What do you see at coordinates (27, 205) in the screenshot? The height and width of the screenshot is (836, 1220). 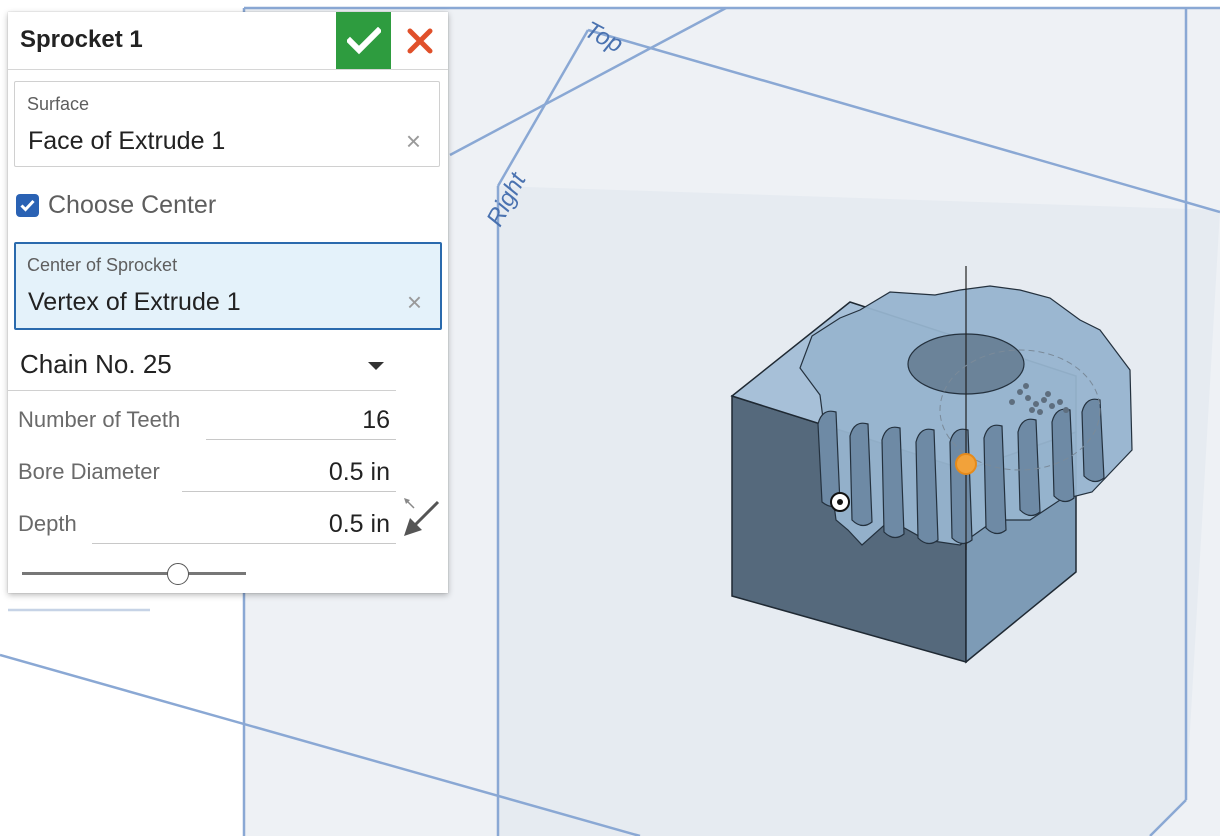 I see `checkbox-checked-icon` at bounding box center [27, 205].